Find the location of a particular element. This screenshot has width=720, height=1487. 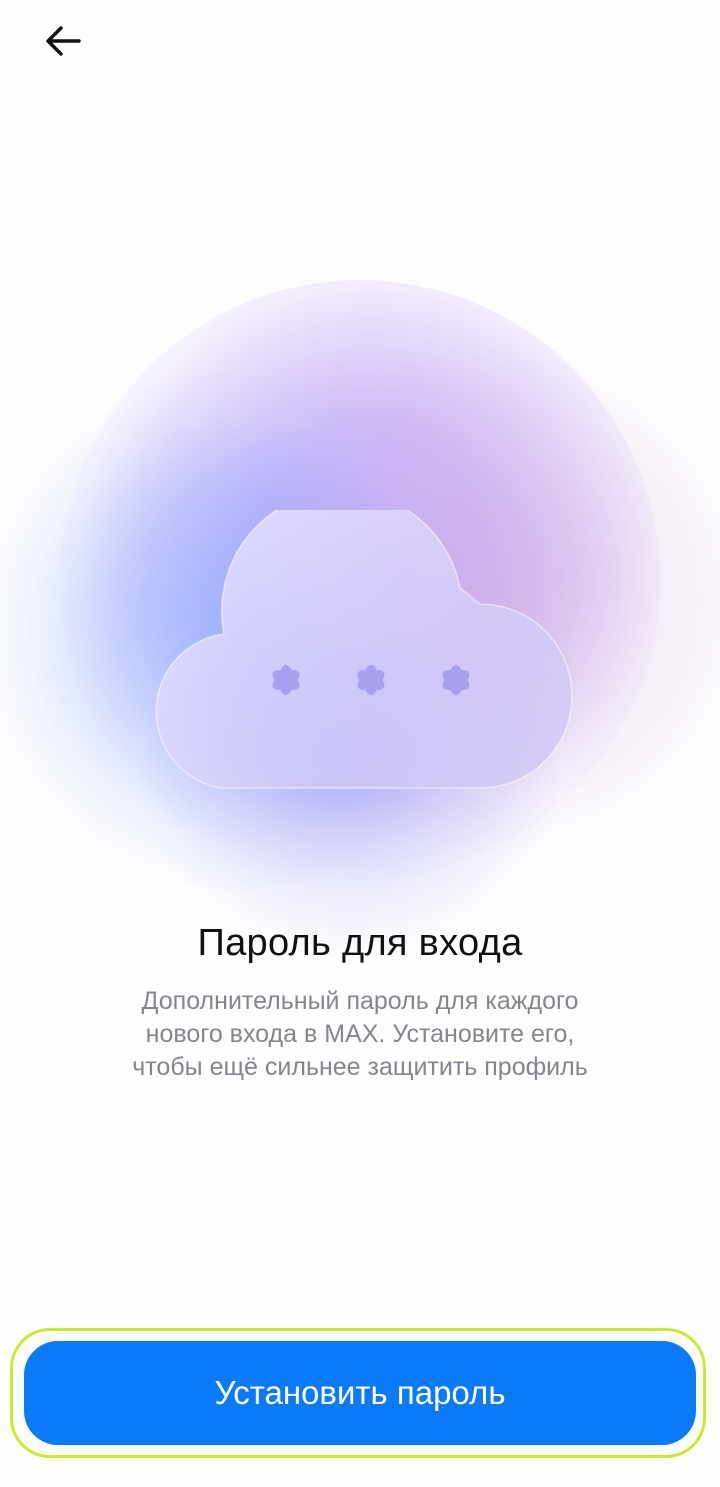

cloud-password-icon is located at coordinates (360, 655).